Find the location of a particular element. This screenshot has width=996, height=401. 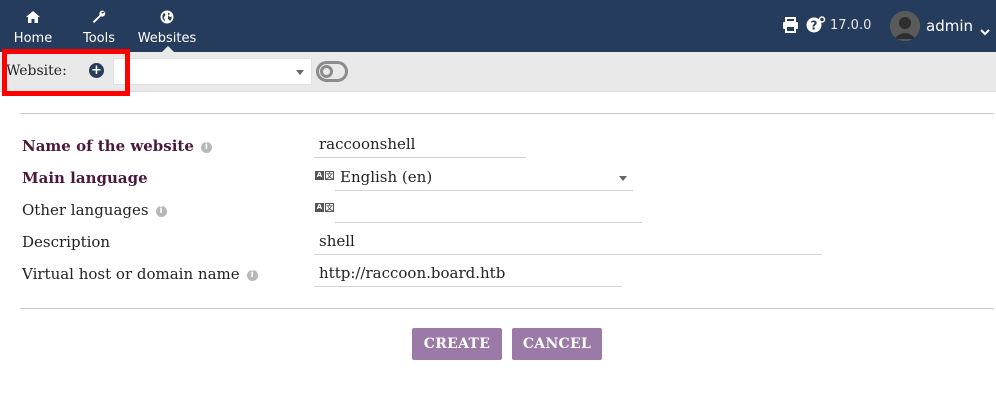

website-select is located at coordinates (212, 71).